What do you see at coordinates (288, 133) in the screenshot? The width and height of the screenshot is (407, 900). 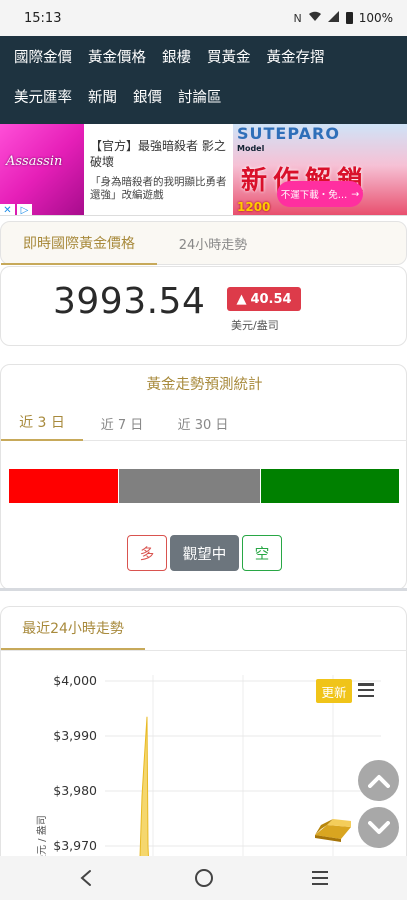 I see `ad-right-title: SUTEPARO` at bounding box center [288, 133].